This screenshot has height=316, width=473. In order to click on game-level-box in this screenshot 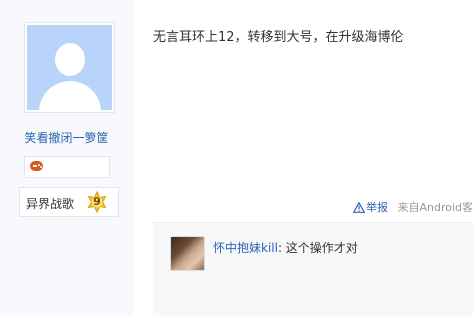, I will do `click(67, 167)`.